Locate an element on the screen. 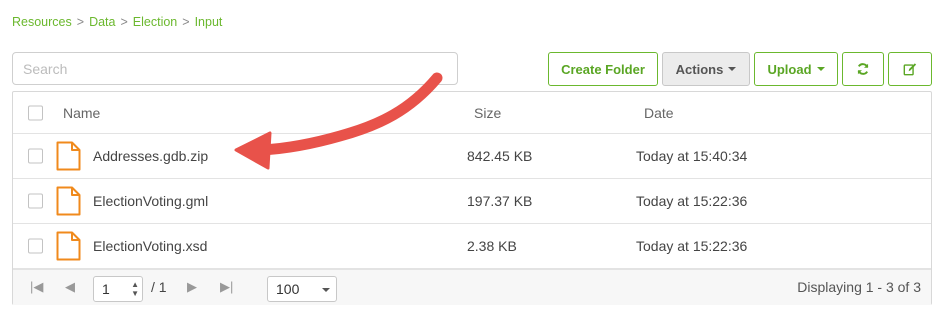 The width and height of the screenshot is (941, 316). column-header-name: Name is located at coordinates (81, 112).